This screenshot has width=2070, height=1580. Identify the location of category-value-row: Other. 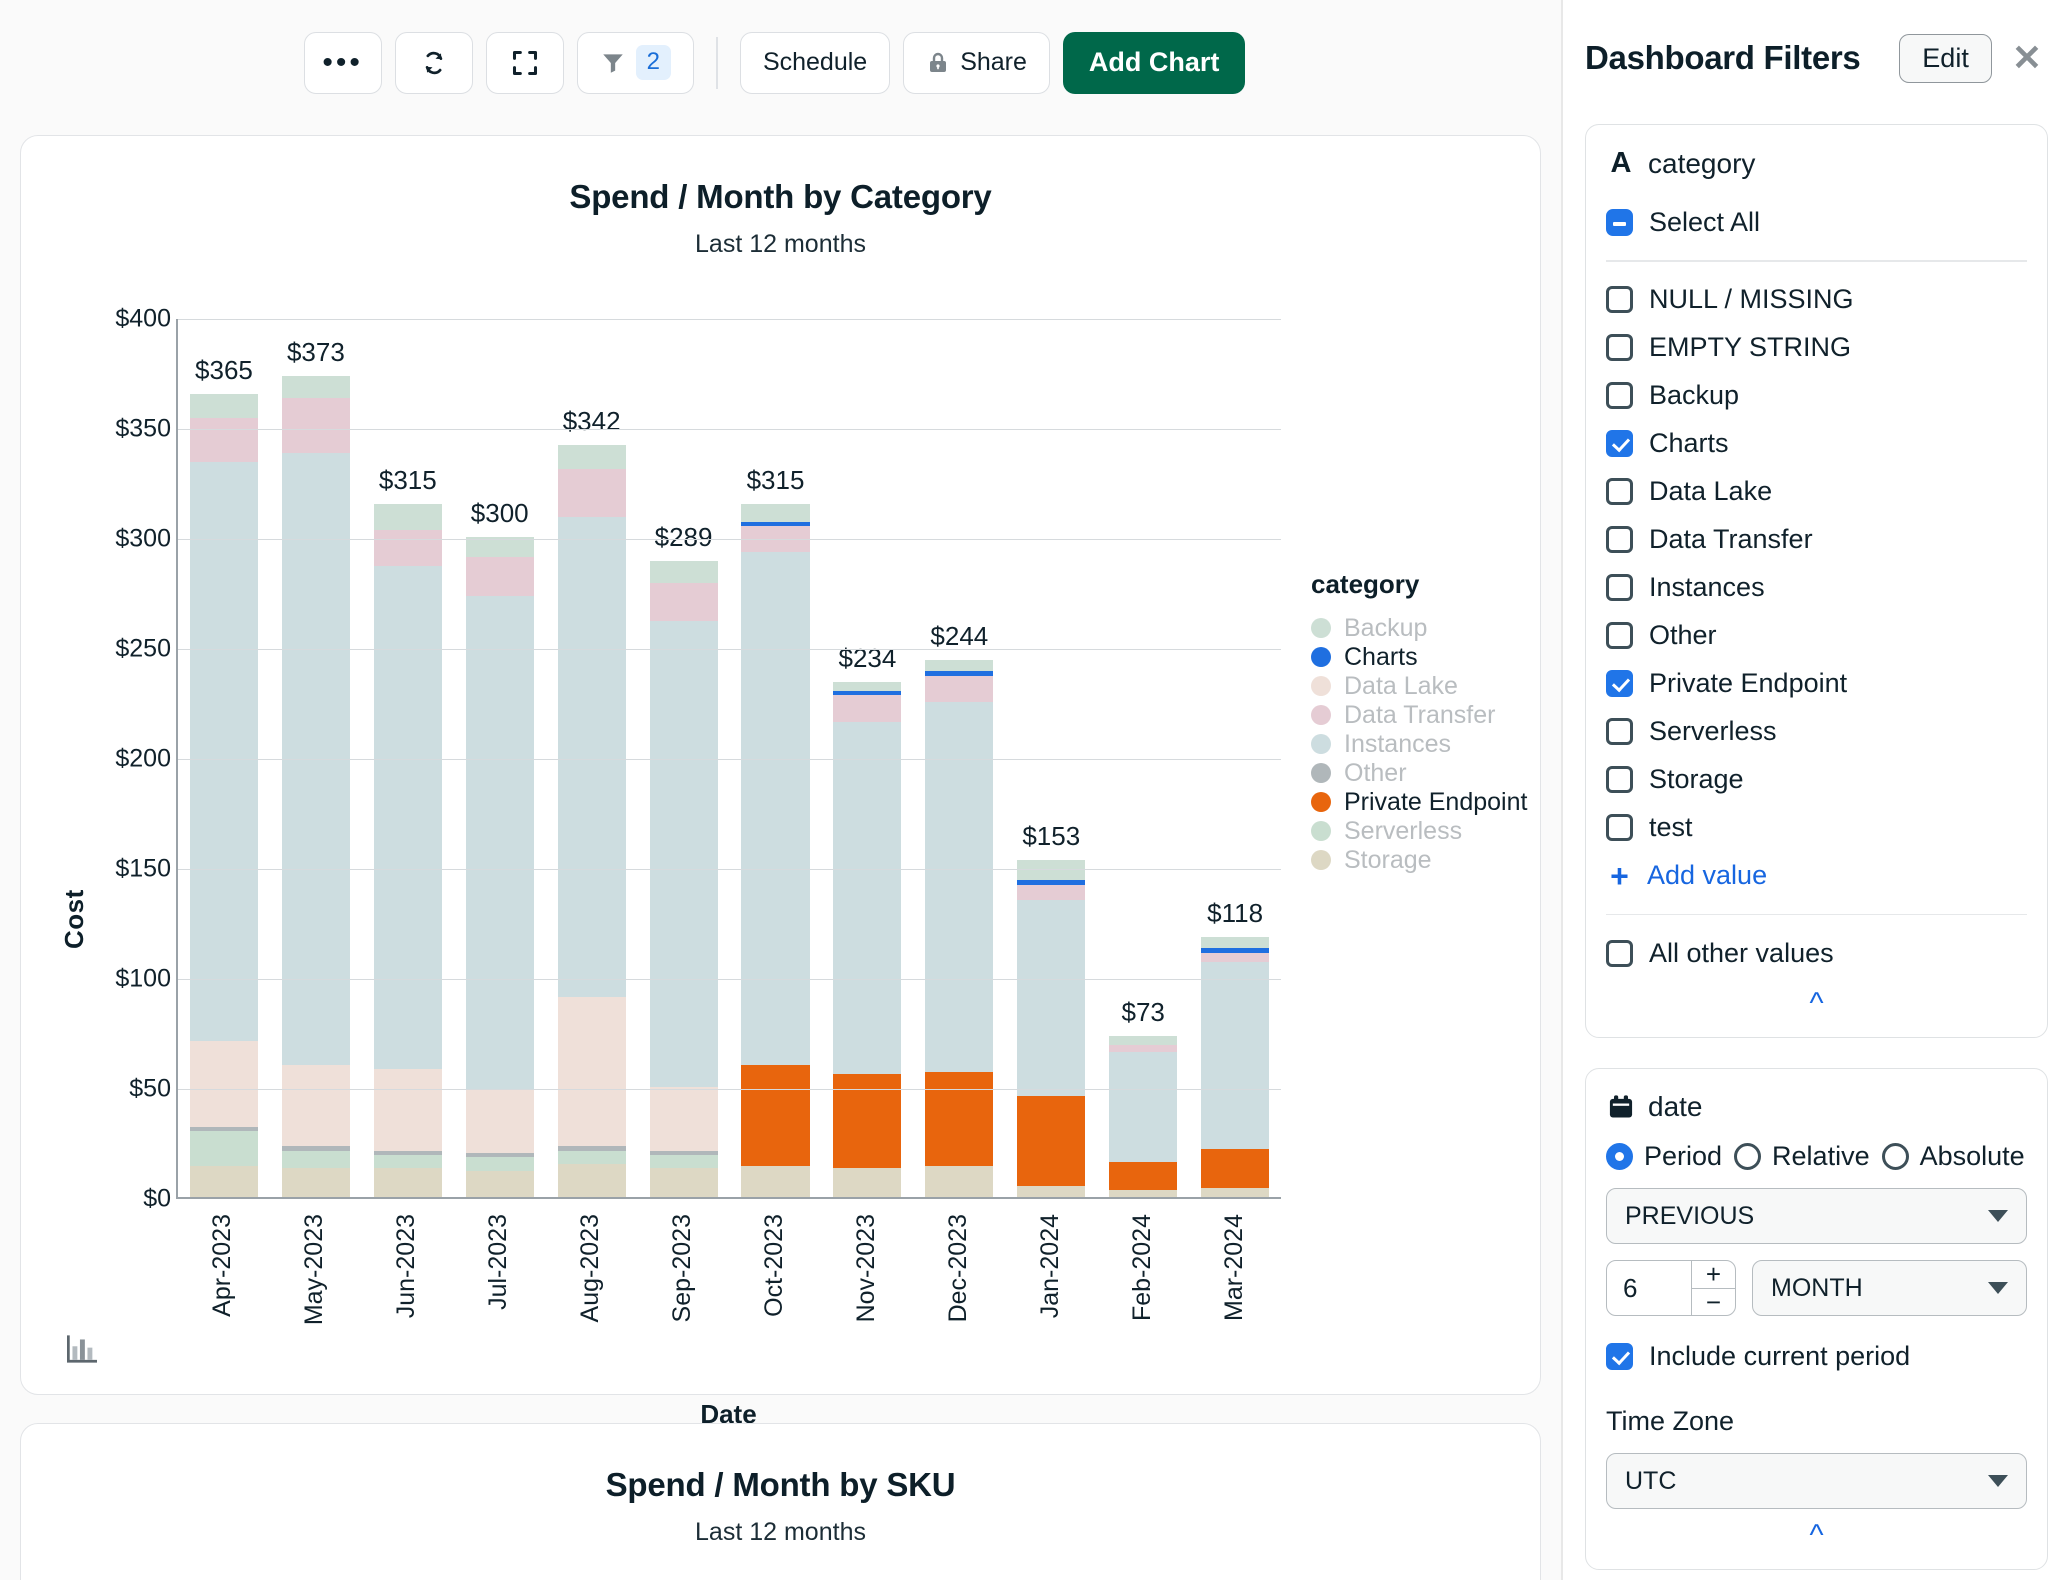
(1816, 636).